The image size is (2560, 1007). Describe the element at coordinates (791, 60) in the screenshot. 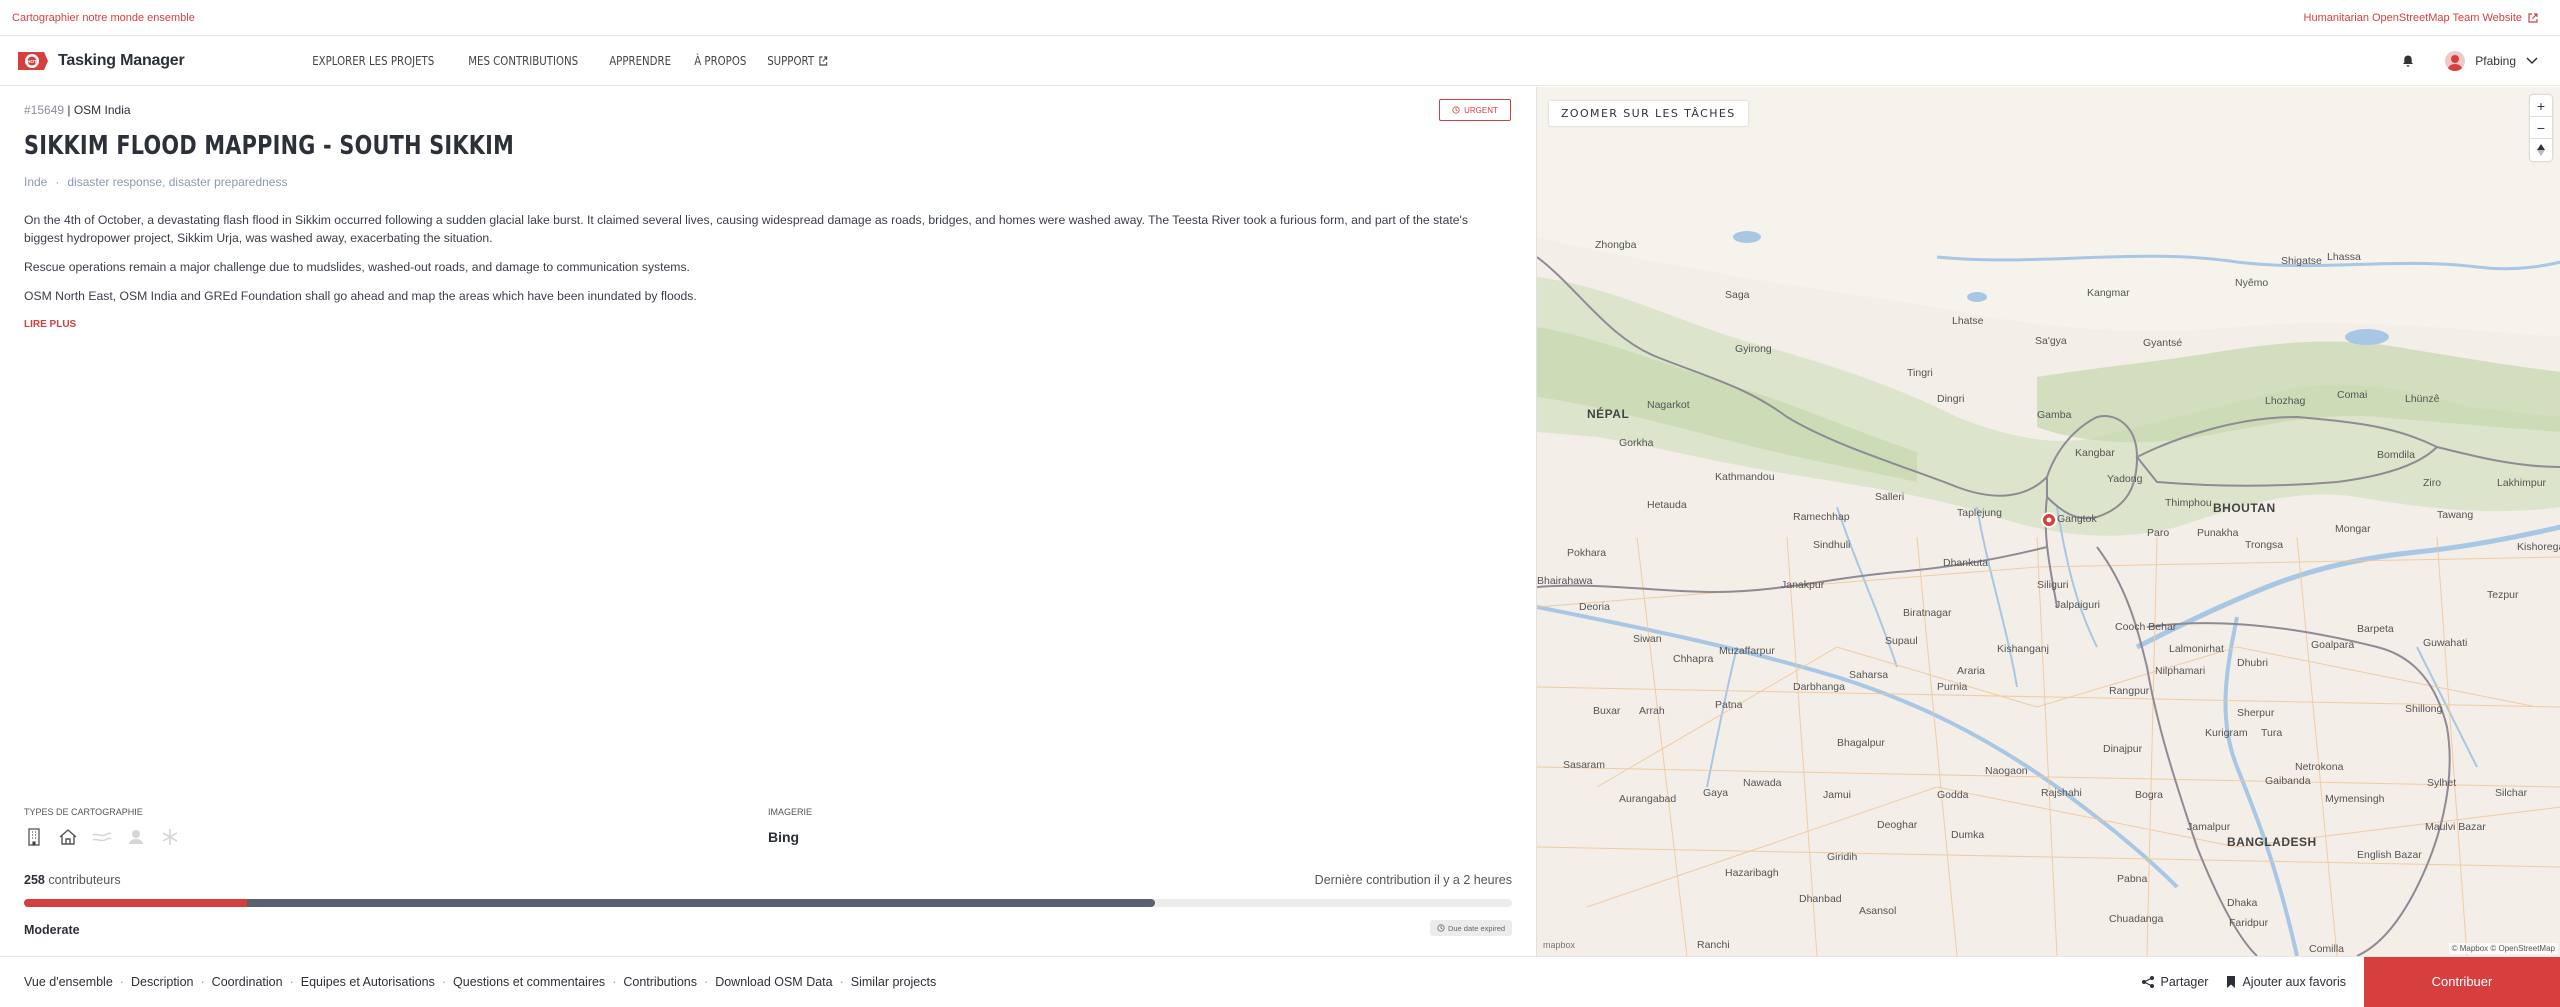

I see `nav-support-label: SUPPORT` at that location.